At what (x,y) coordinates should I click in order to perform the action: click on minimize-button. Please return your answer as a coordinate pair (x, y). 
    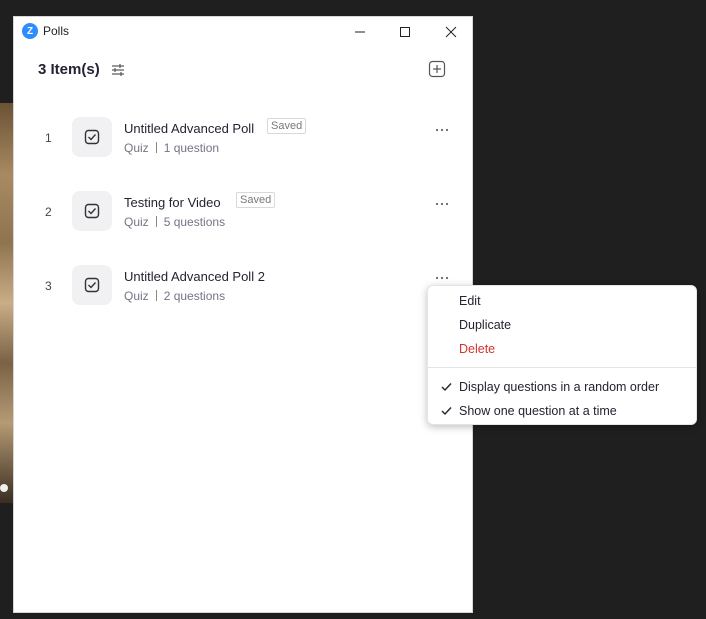
    Looking at the image, I should click on (360, 32).